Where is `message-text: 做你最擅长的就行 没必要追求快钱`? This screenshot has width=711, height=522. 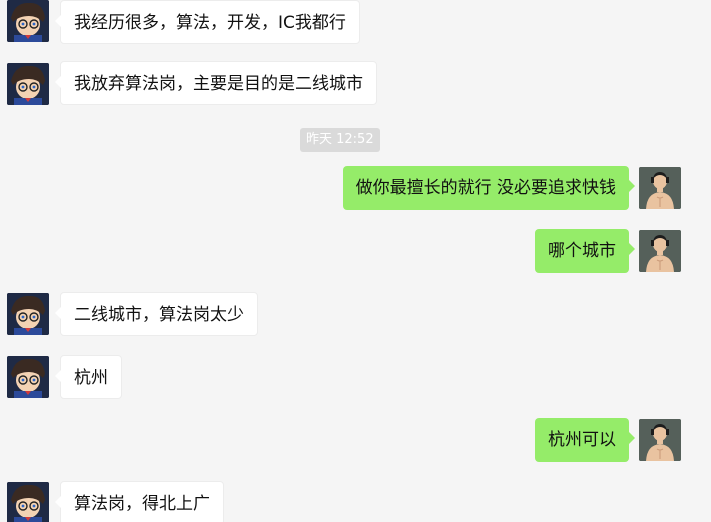 message-text: 做你最擅长的就行 没必要追求快钱 is located at coordinates (485, 188).